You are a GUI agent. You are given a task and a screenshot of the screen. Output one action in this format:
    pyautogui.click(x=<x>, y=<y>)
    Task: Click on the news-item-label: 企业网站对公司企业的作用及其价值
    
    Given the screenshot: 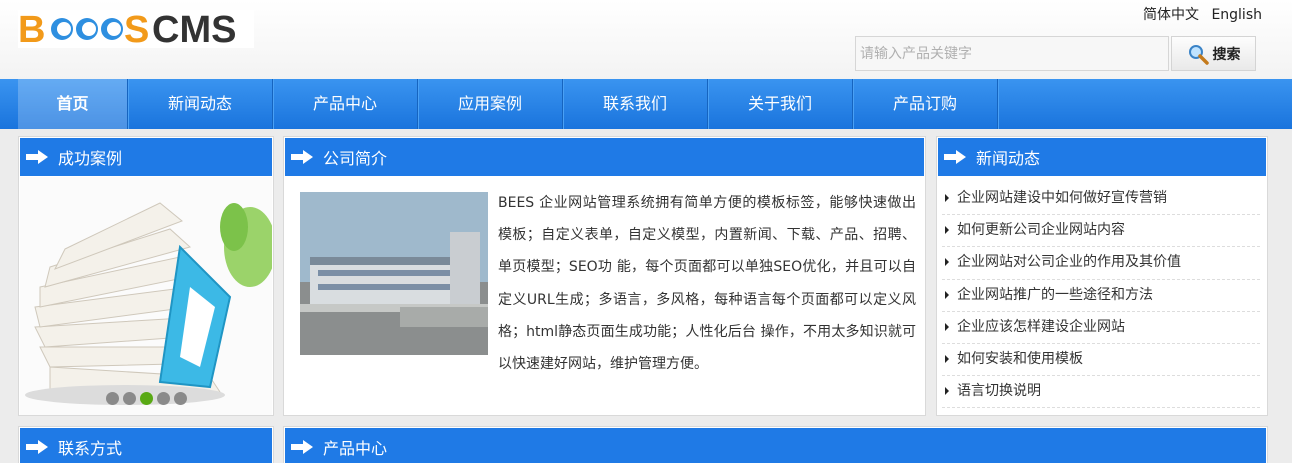 What is the action you would take?
    pyautogui.click(x=1069, y=262)
    